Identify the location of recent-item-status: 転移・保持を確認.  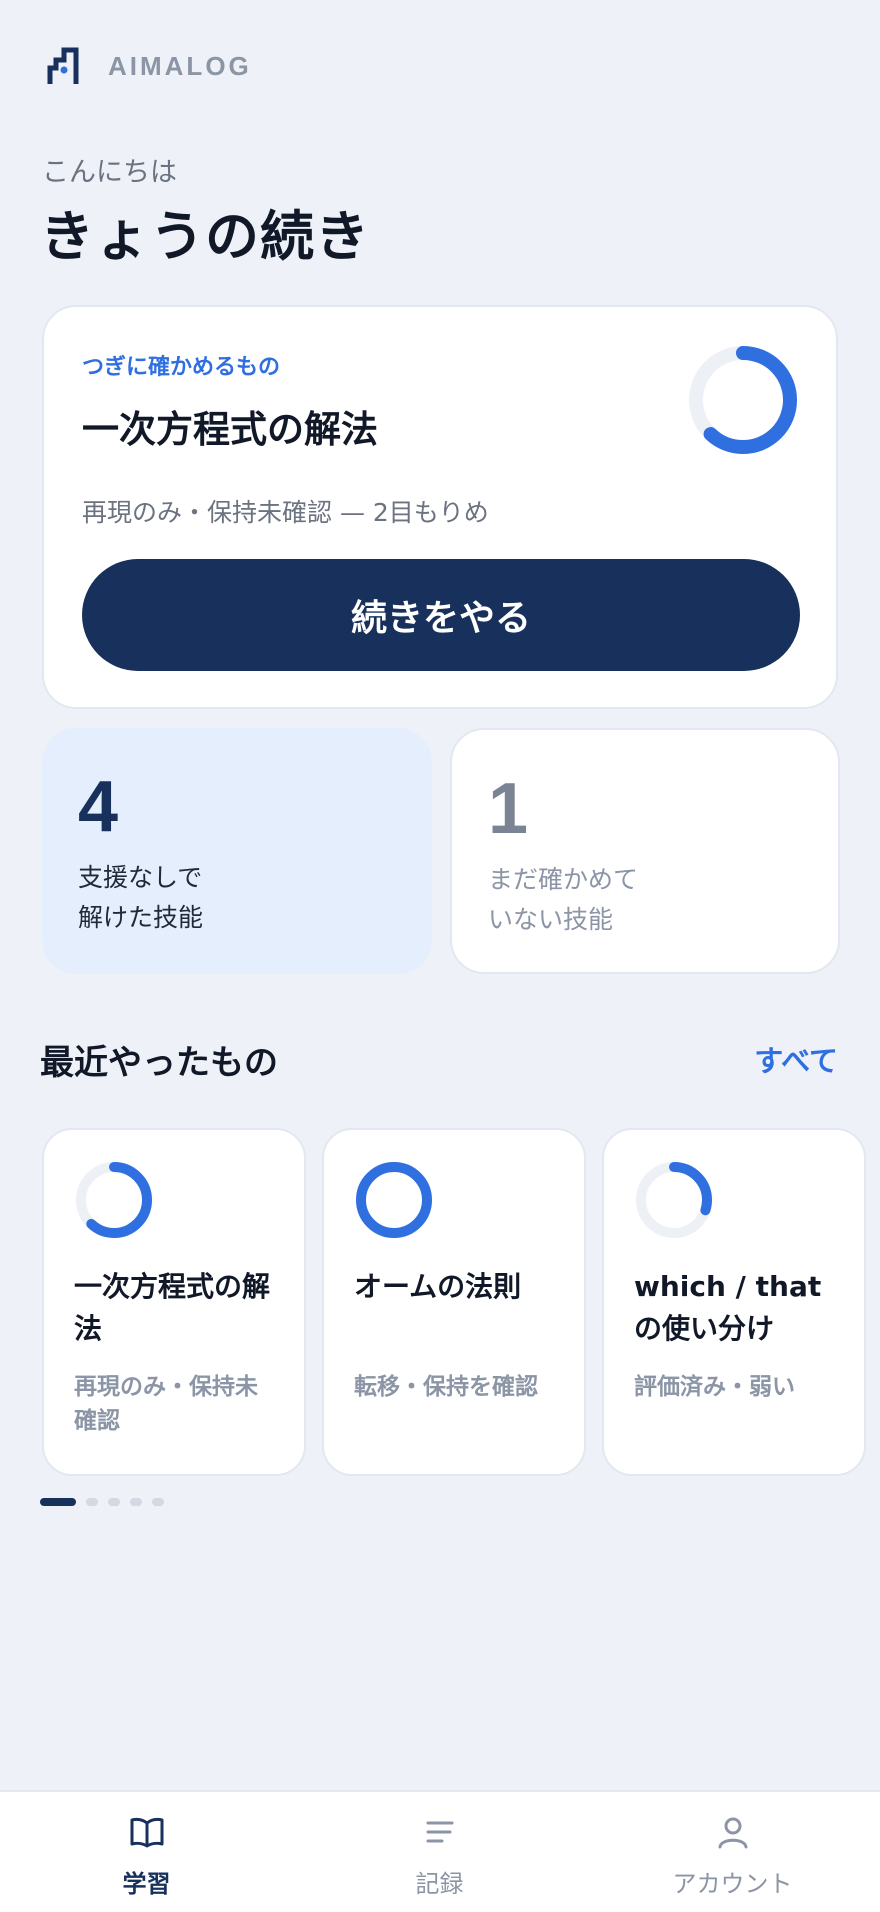
(446, 1387).